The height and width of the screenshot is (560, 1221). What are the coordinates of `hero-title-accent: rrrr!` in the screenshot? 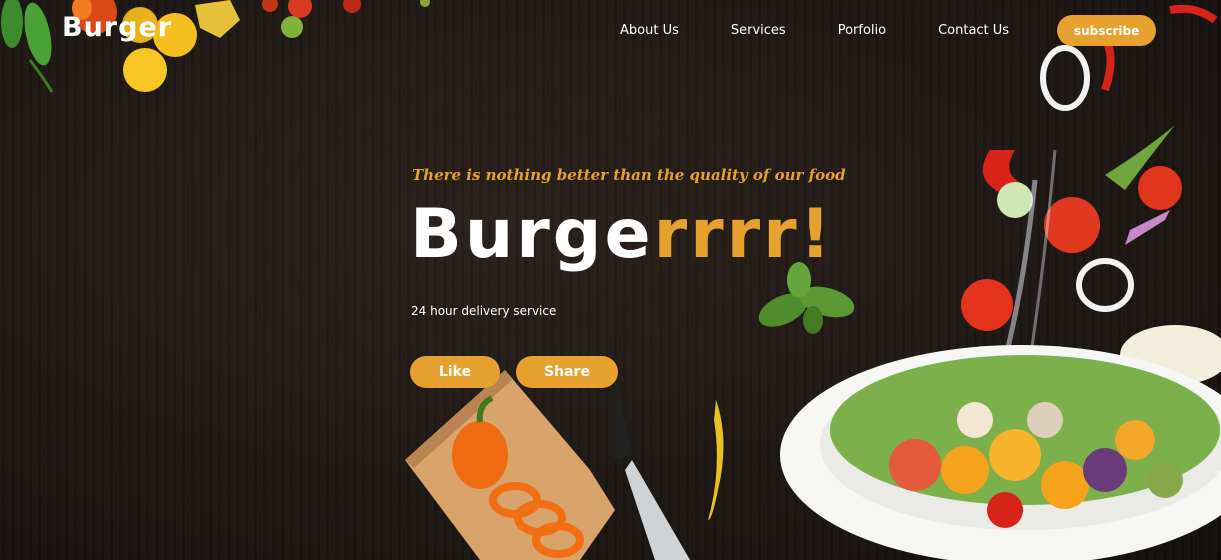 It's located at (743, 234).